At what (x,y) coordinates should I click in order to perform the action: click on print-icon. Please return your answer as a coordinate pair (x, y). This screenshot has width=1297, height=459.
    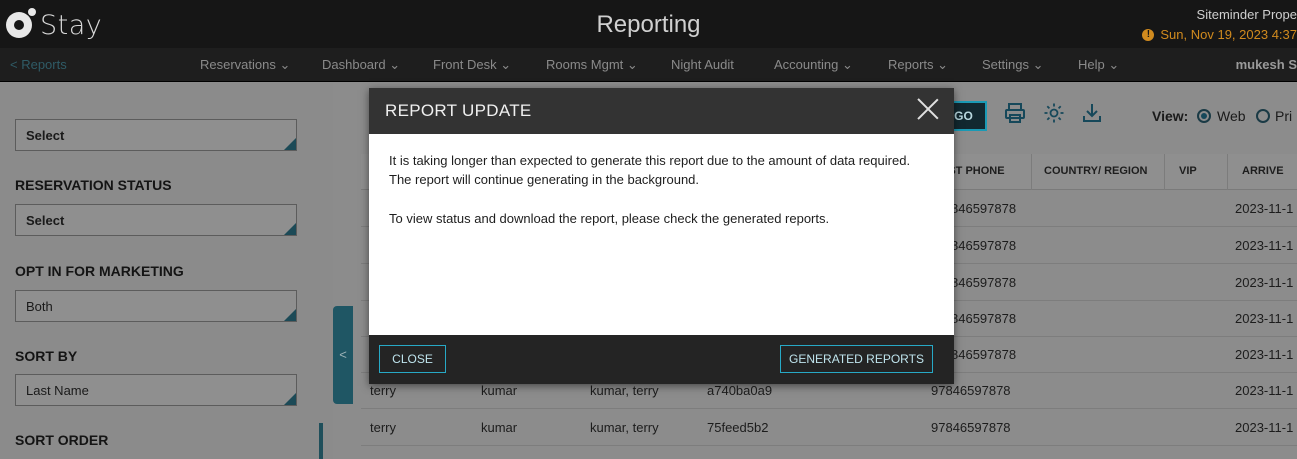
    Looking at the image, I should click on (1015, 114).